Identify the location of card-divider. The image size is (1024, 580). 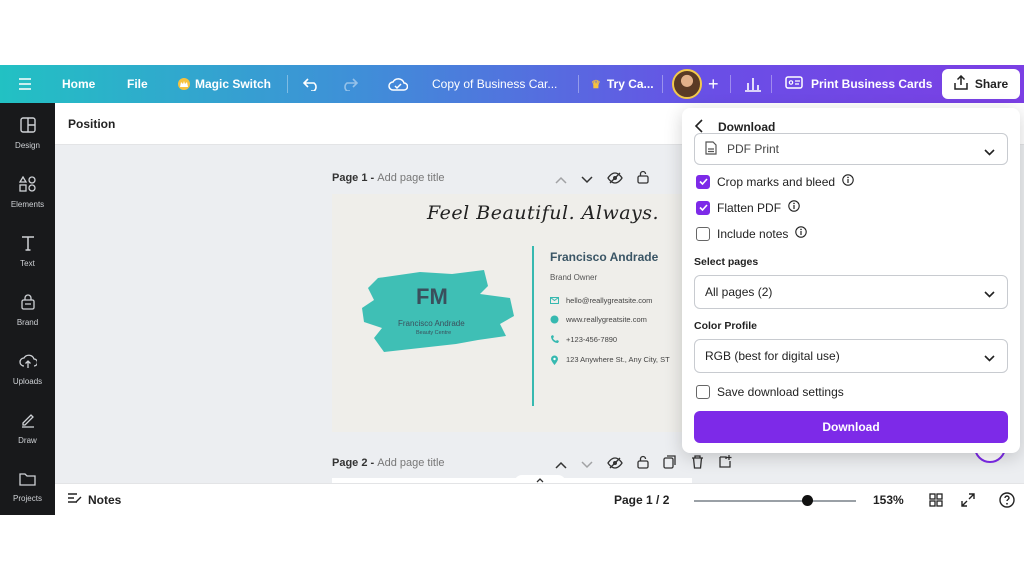
(533, 326).